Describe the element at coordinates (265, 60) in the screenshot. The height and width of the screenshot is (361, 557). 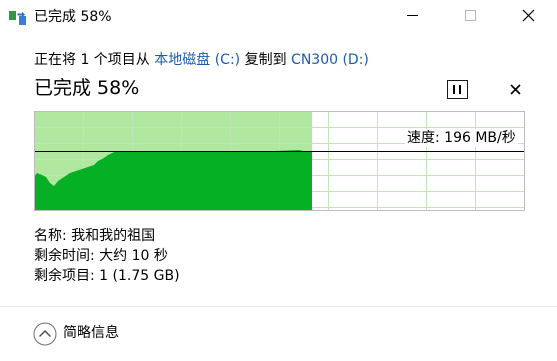
I see `copy-middle: 复制到` at that location.